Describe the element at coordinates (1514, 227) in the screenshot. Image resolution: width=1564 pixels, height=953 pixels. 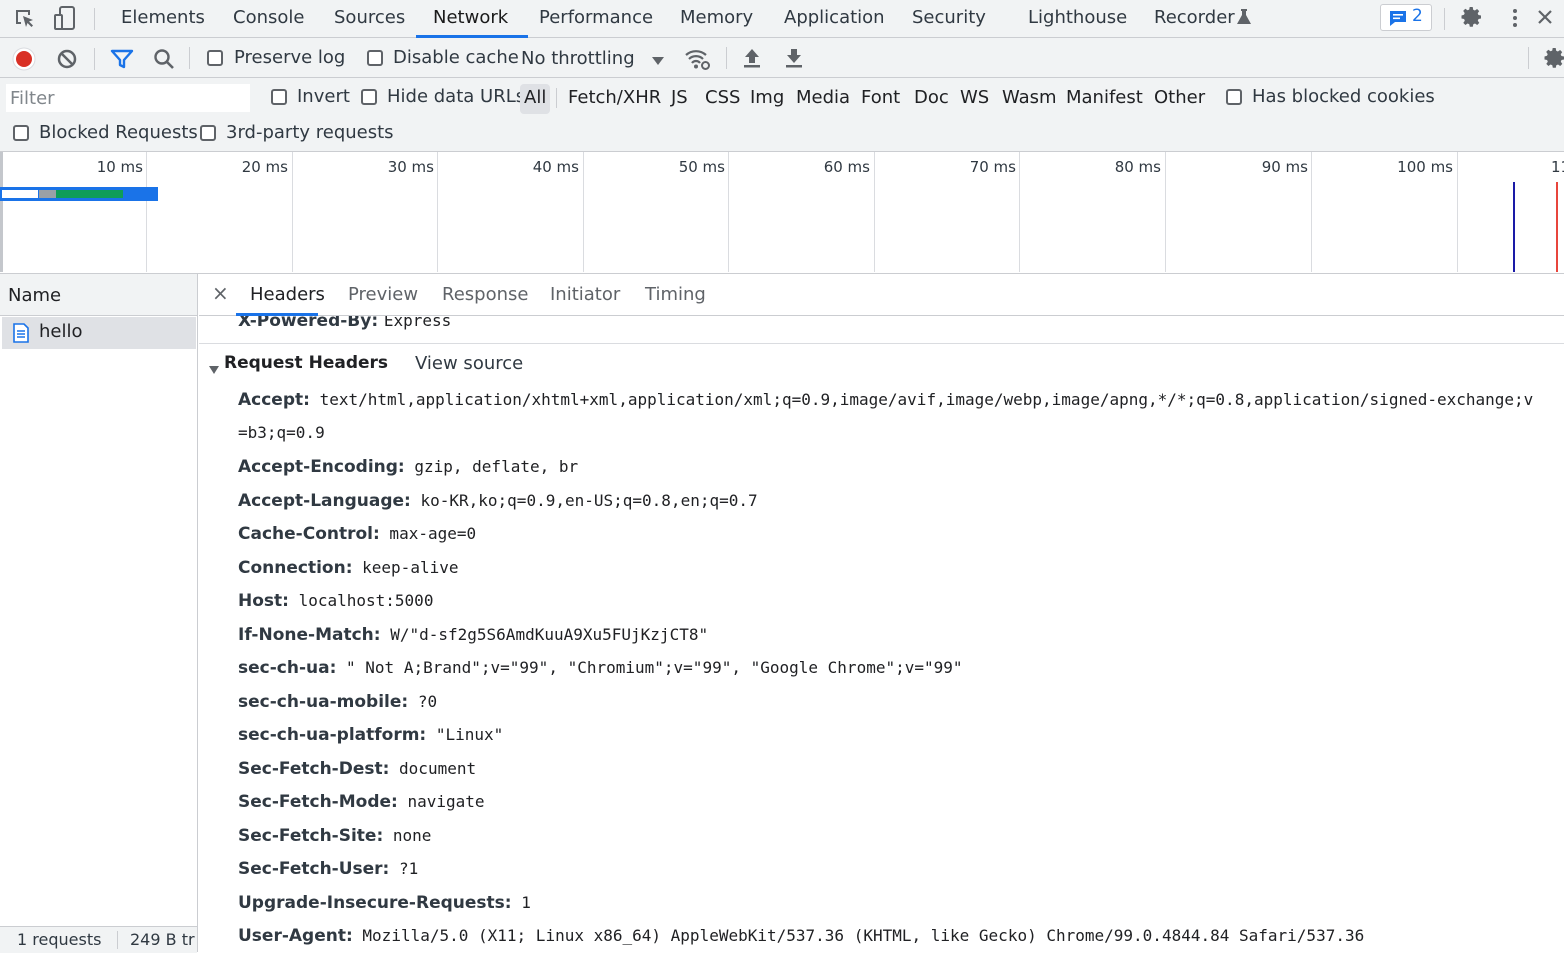
I see `dom-content-loaded-marker` at that location.